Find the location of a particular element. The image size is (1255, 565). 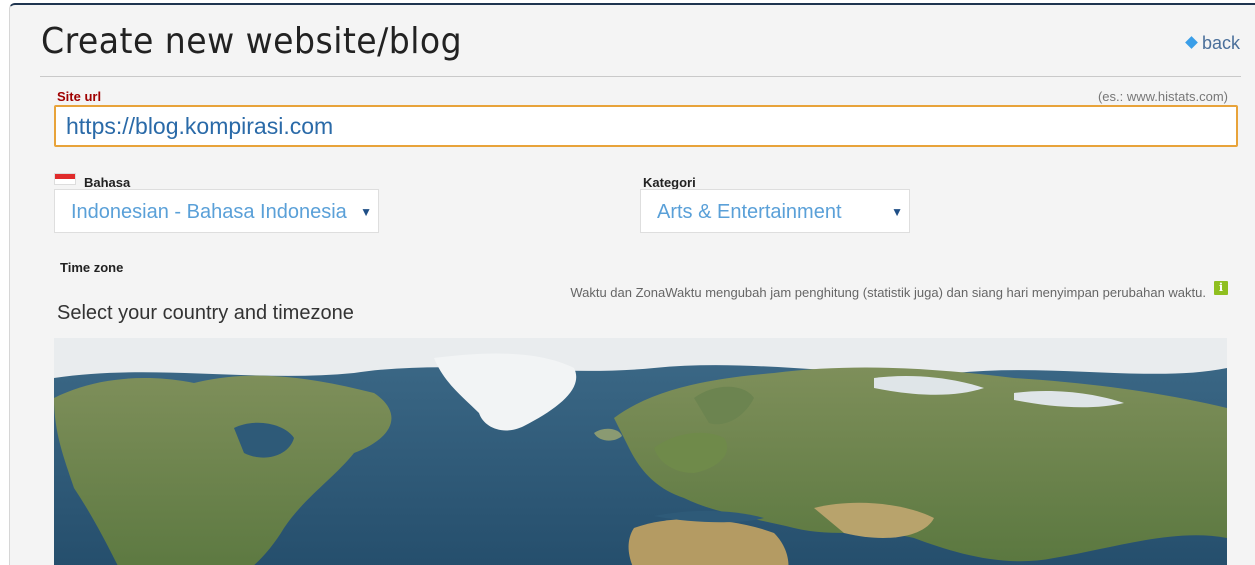

timezone-label: Time zone is located at coordinates (92, 267).